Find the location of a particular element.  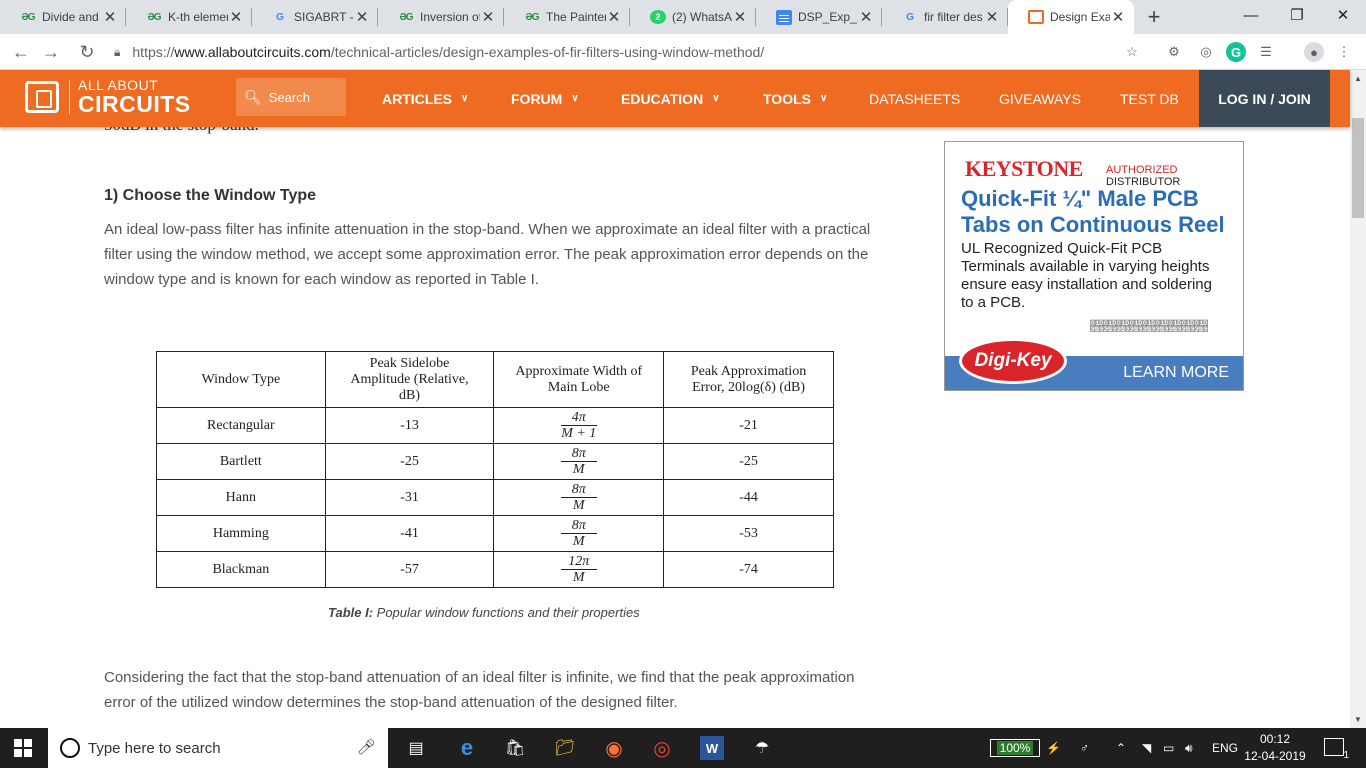

cortana-icon is located at coordinates (70, 748).